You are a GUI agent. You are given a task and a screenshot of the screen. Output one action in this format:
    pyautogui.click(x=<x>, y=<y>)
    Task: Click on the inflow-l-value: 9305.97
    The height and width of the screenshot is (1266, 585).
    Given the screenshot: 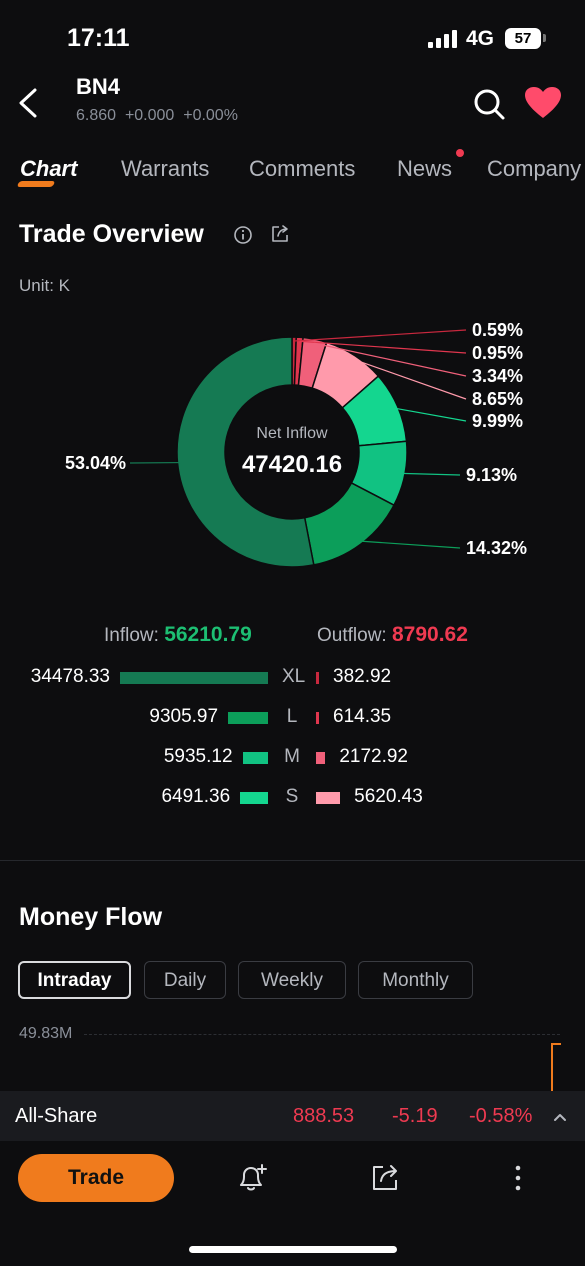 What is the action you would take?
    pyautogui.click(x=184, y=716)
    